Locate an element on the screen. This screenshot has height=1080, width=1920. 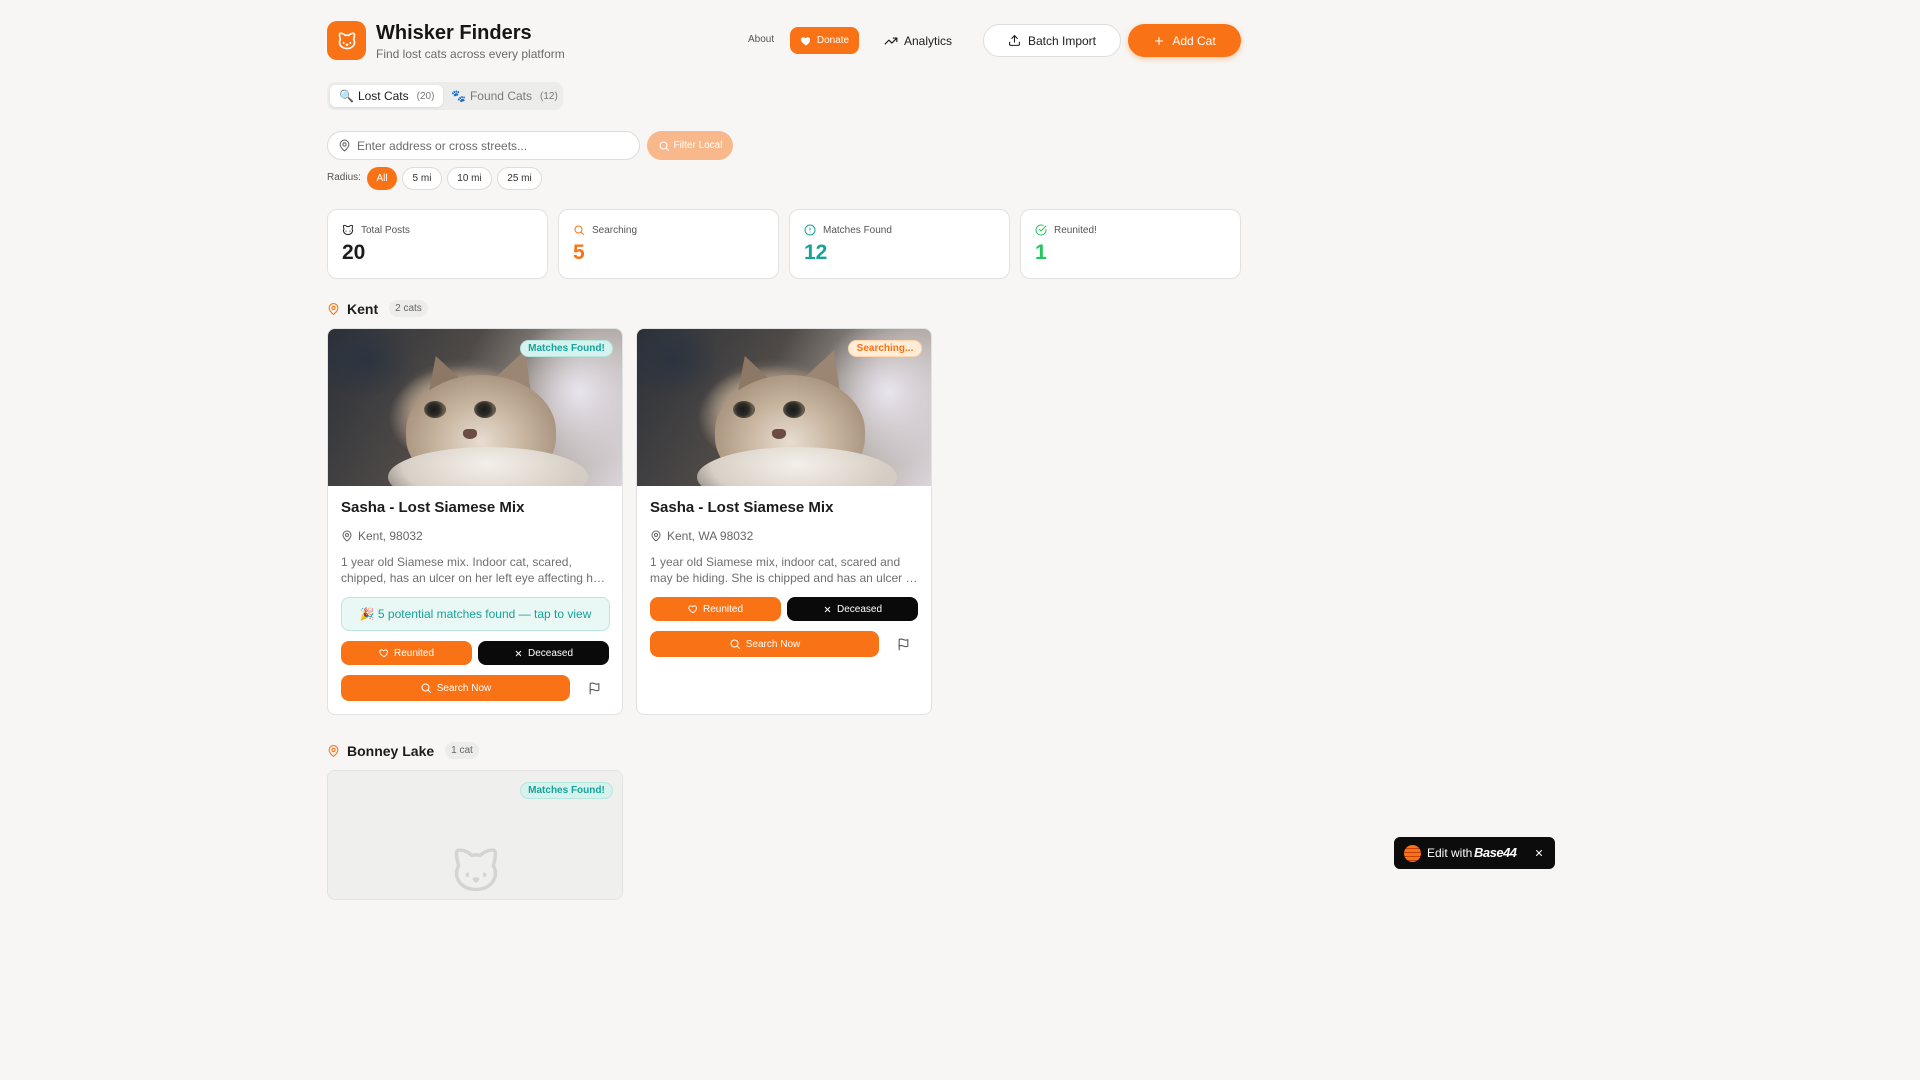
tab-found-cats: 🐾 Found Cats (12) is located at coordinates (504, 96).